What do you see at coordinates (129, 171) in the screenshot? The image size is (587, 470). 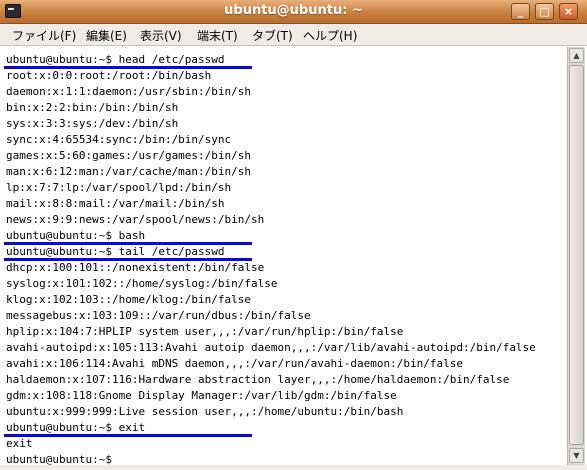 I see `terminal-output-line: man:x:6:12:man:/var/cache/man:/bin/sh` at bounding box center [129, 171].